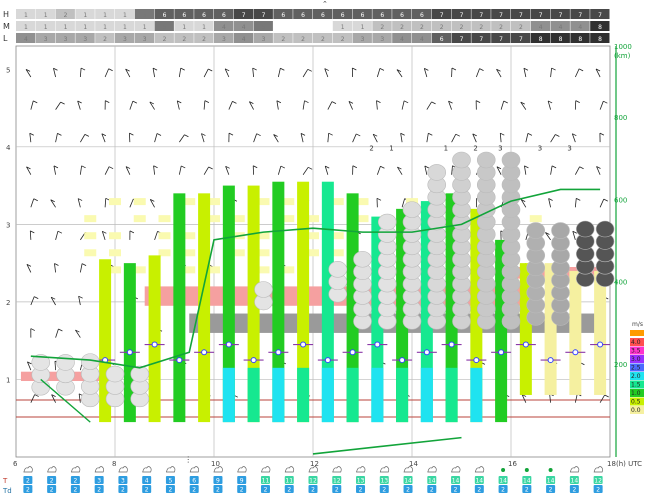 This screenshot has height=495, width=650. Describe the element at coordinates (500, 149) in the screenshot. I see `cumulus-label: 3` at that location.